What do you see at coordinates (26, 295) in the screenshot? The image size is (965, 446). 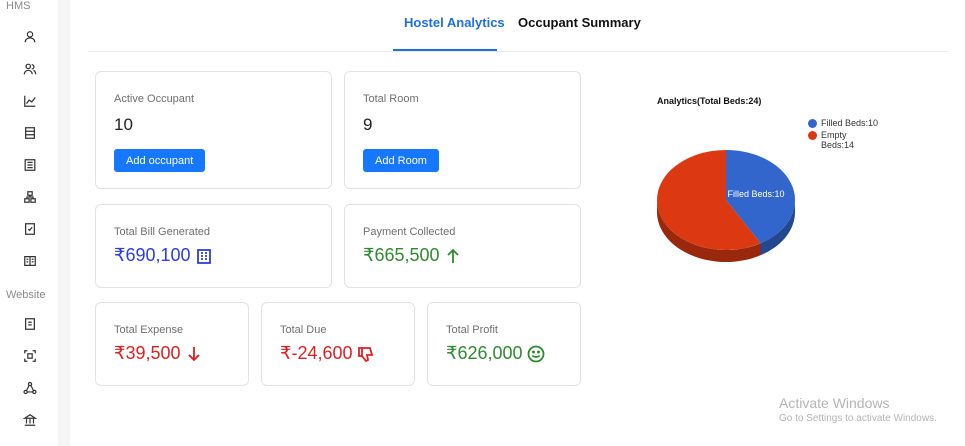 I see `sidebar-section-website: Website` at bounding box center [26, 295].